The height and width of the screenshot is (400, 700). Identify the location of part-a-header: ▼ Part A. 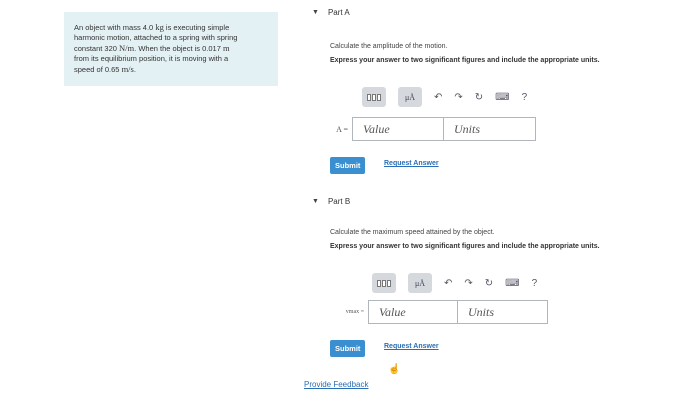
(331, 12).